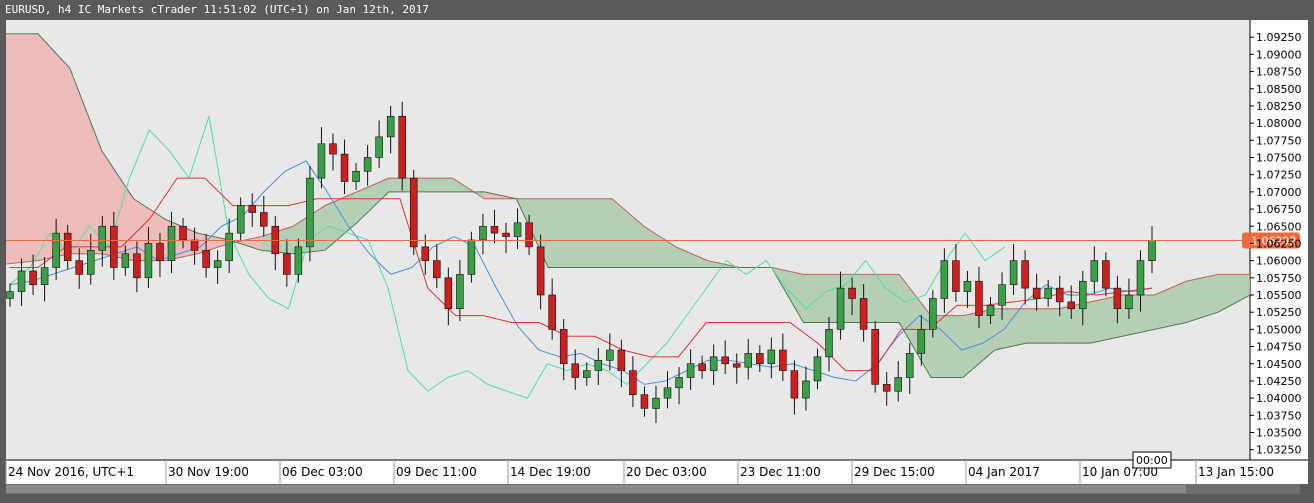 Image resolution: width=1314 pixels, height=503 pixels. Describe the element at coordinates (1279, 175) in the screenshot. I see `y-tick-label: 1.07250` at that location.